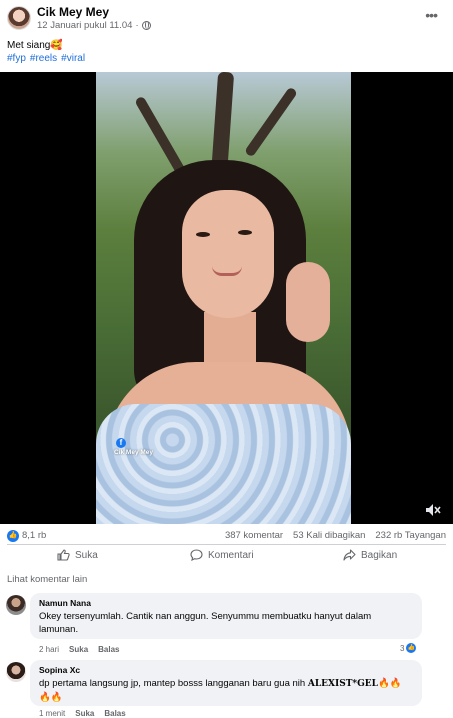 The height and width of the screenshot is (718, 453). Describe the element at coordinates (84, 25) in the screenshot. I see `post-date: 12 Januari pukul 11.04` at that location.